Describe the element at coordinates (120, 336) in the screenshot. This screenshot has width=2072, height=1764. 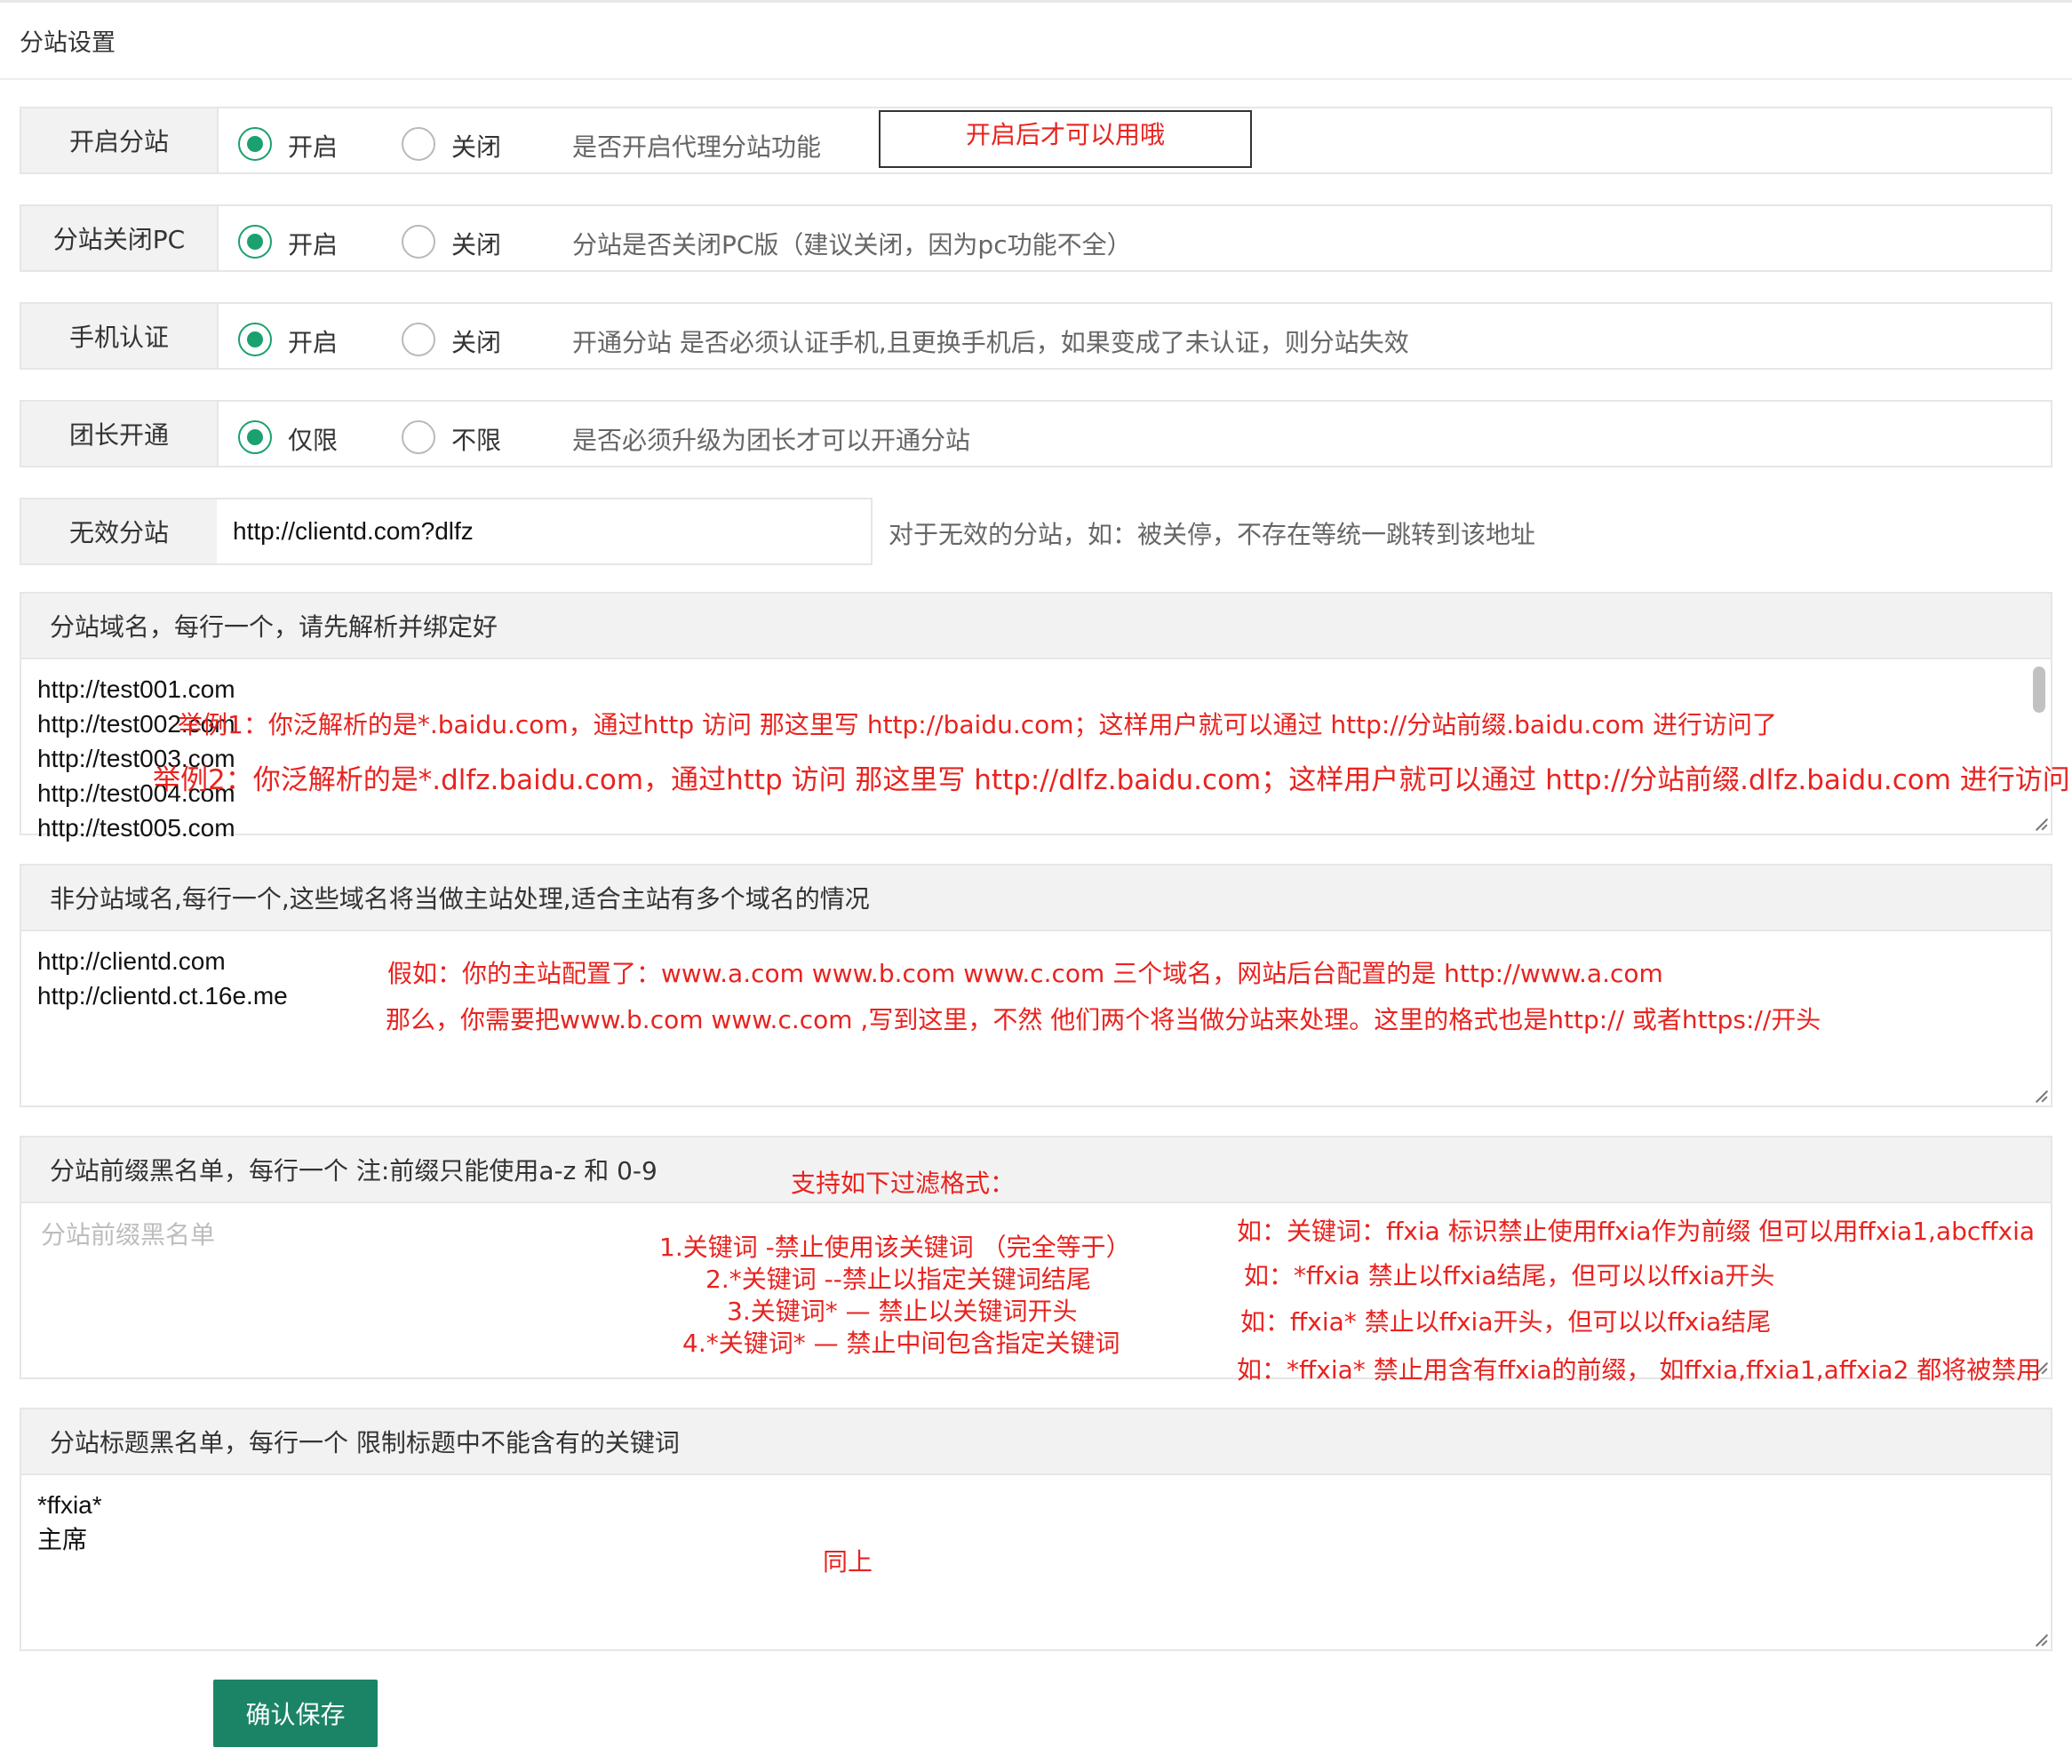
I see `row-label: 手机认证` at that location.